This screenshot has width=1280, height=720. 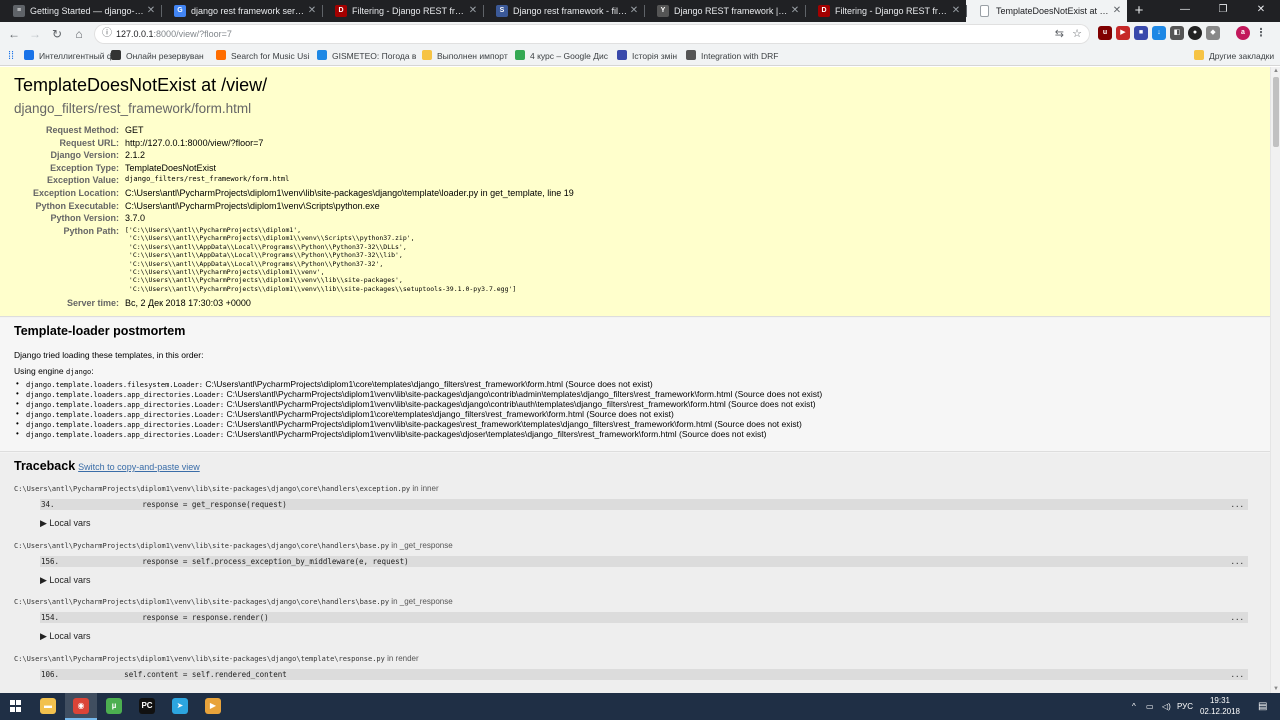 I want to click on extension-icon: ◆, so click(x=1213, y=33).